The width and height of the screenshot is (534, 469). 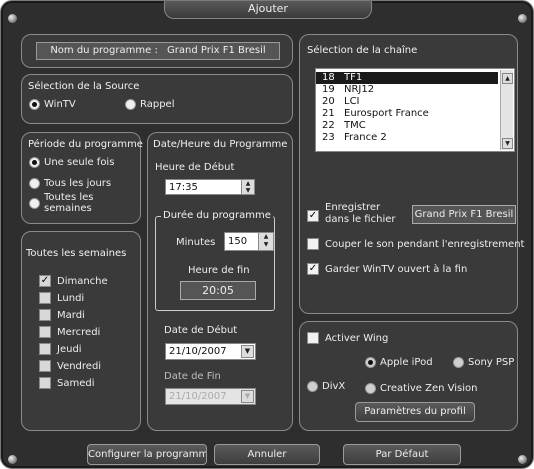 I want to click on day-monday-label: Lundi, so click(x=70, y=298).